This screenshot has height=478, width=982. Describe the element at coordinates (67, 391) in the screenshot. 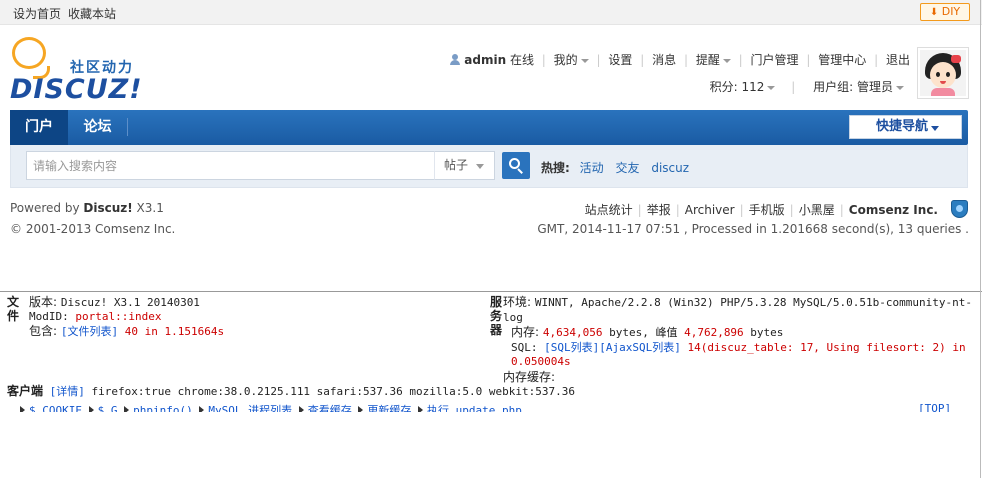

I see `debug-client-detail-link: [详情]` at that location.